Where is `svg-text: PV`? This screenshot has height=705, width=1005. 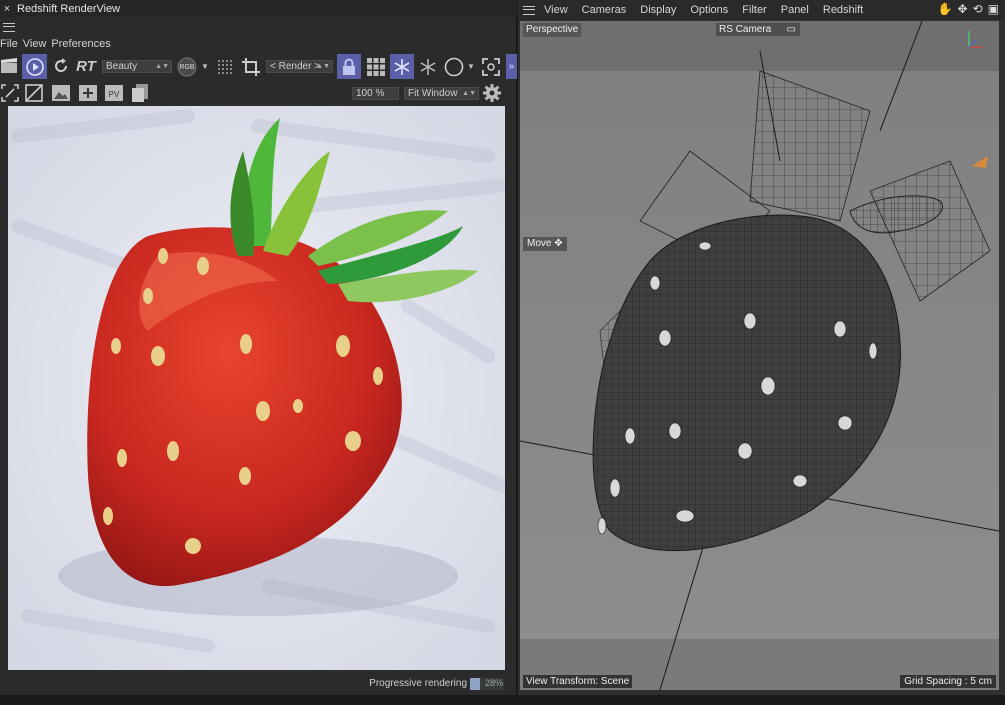
svg-text: PV is located at coordinates (114, 94).